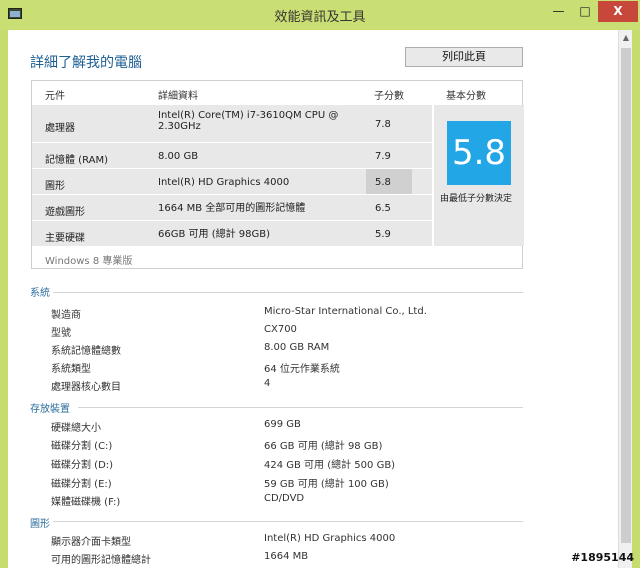 The image size is (640, 568). Describe the element at coordinates (383, 208) in the screenshot. I see `subscore: 6.5` at that location.